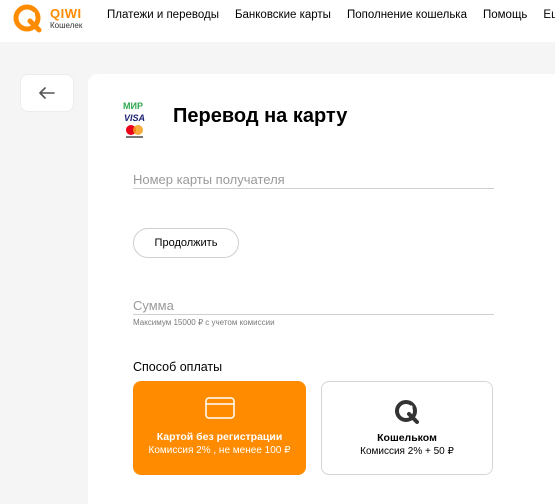  I want to click on nav-item-payments: Платежи и переводы, so click(163, 16).